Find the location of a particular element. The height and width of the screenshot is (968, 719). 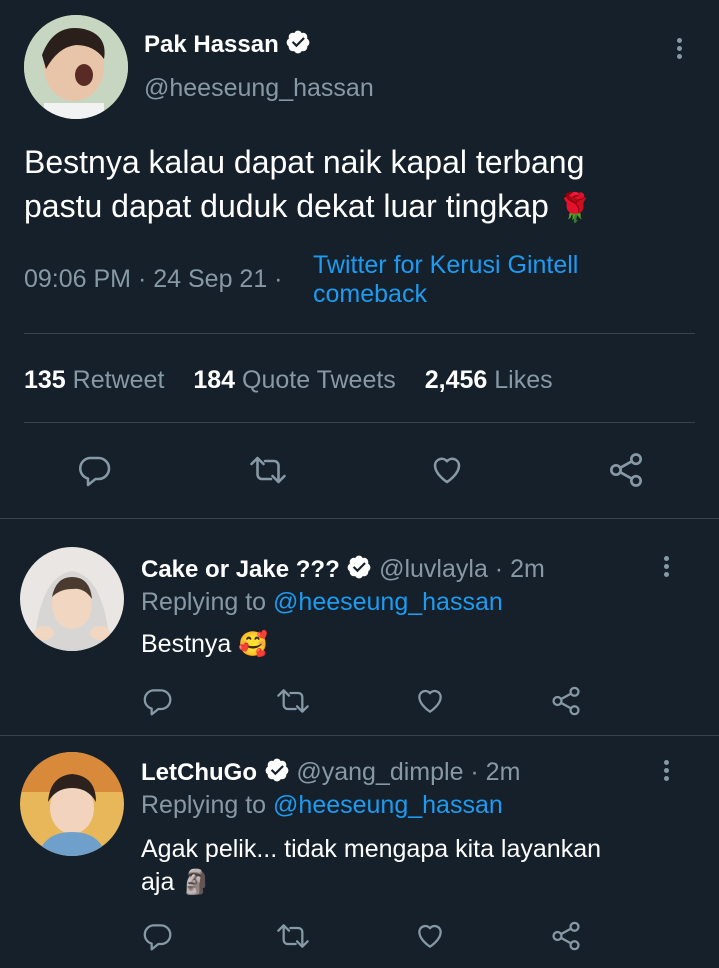

reply-author-name: Cake or Jake ??? is located at coordinates (240, 569).